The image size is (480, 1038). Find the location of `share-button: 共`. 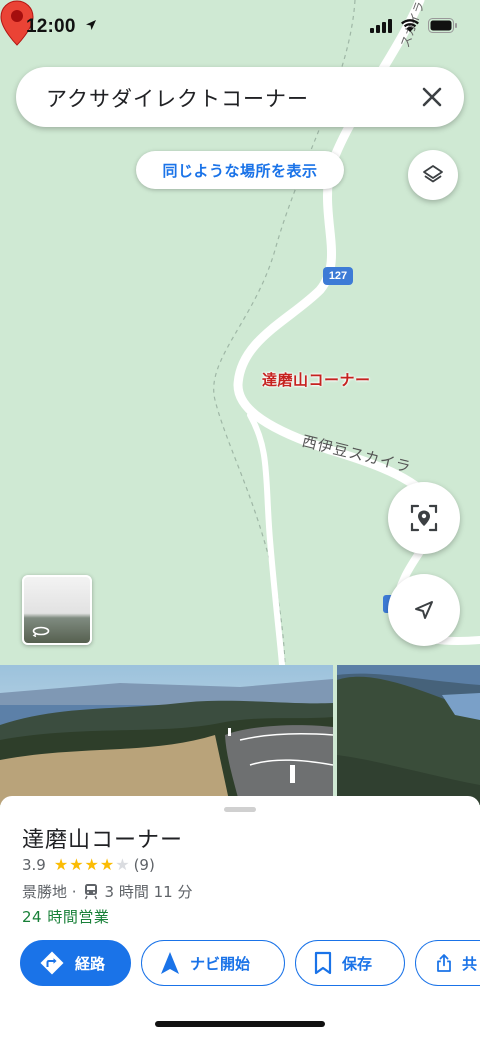

share-button: 共 is located at coordinates (447, 963).